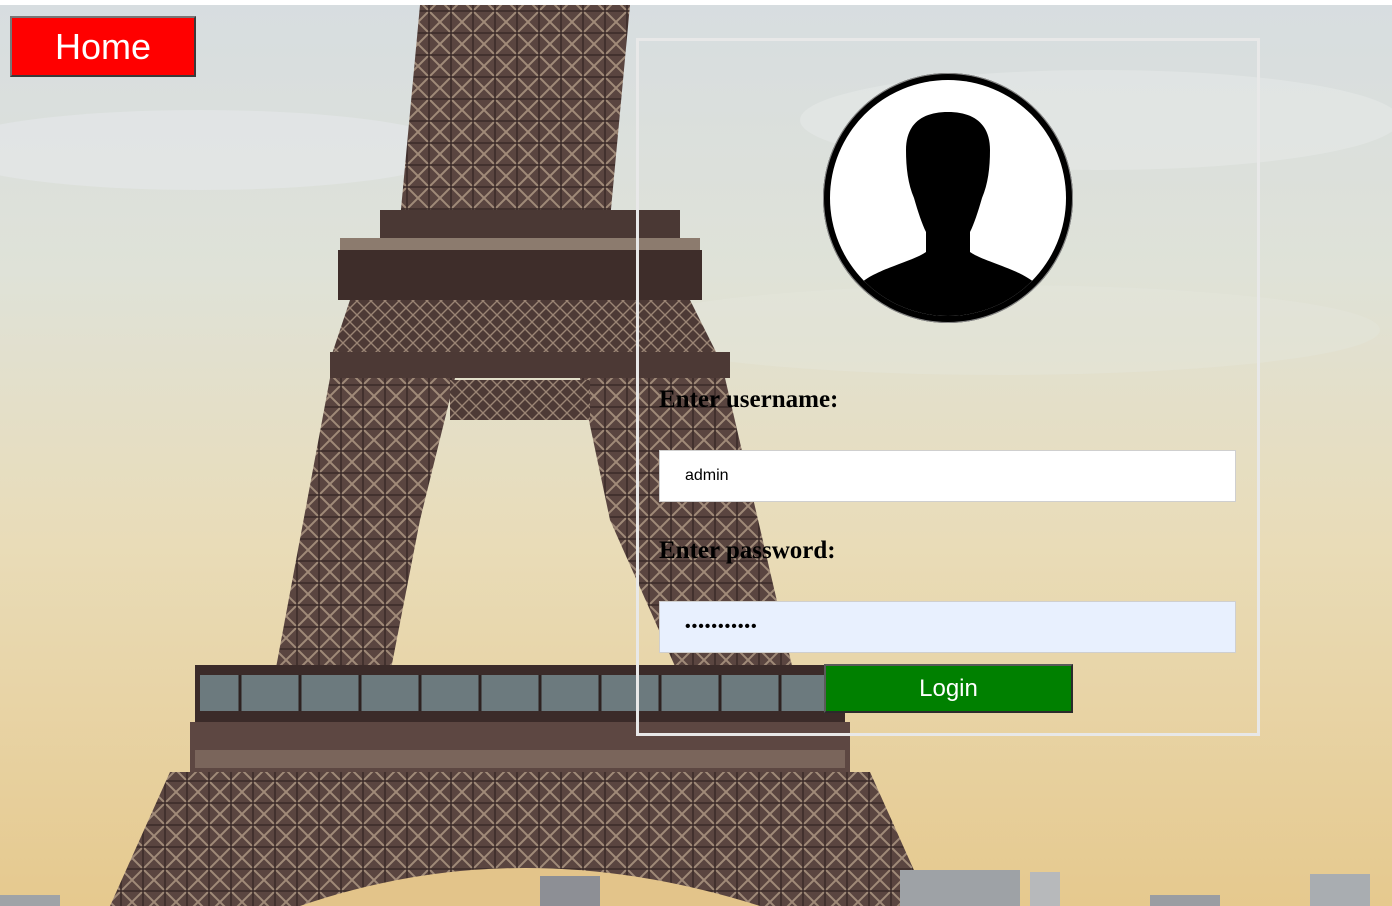  What do you see at coordinates (749, 399) in the screenshot?
I see `username-label: Enter username:` at bounding box center [749, 399].